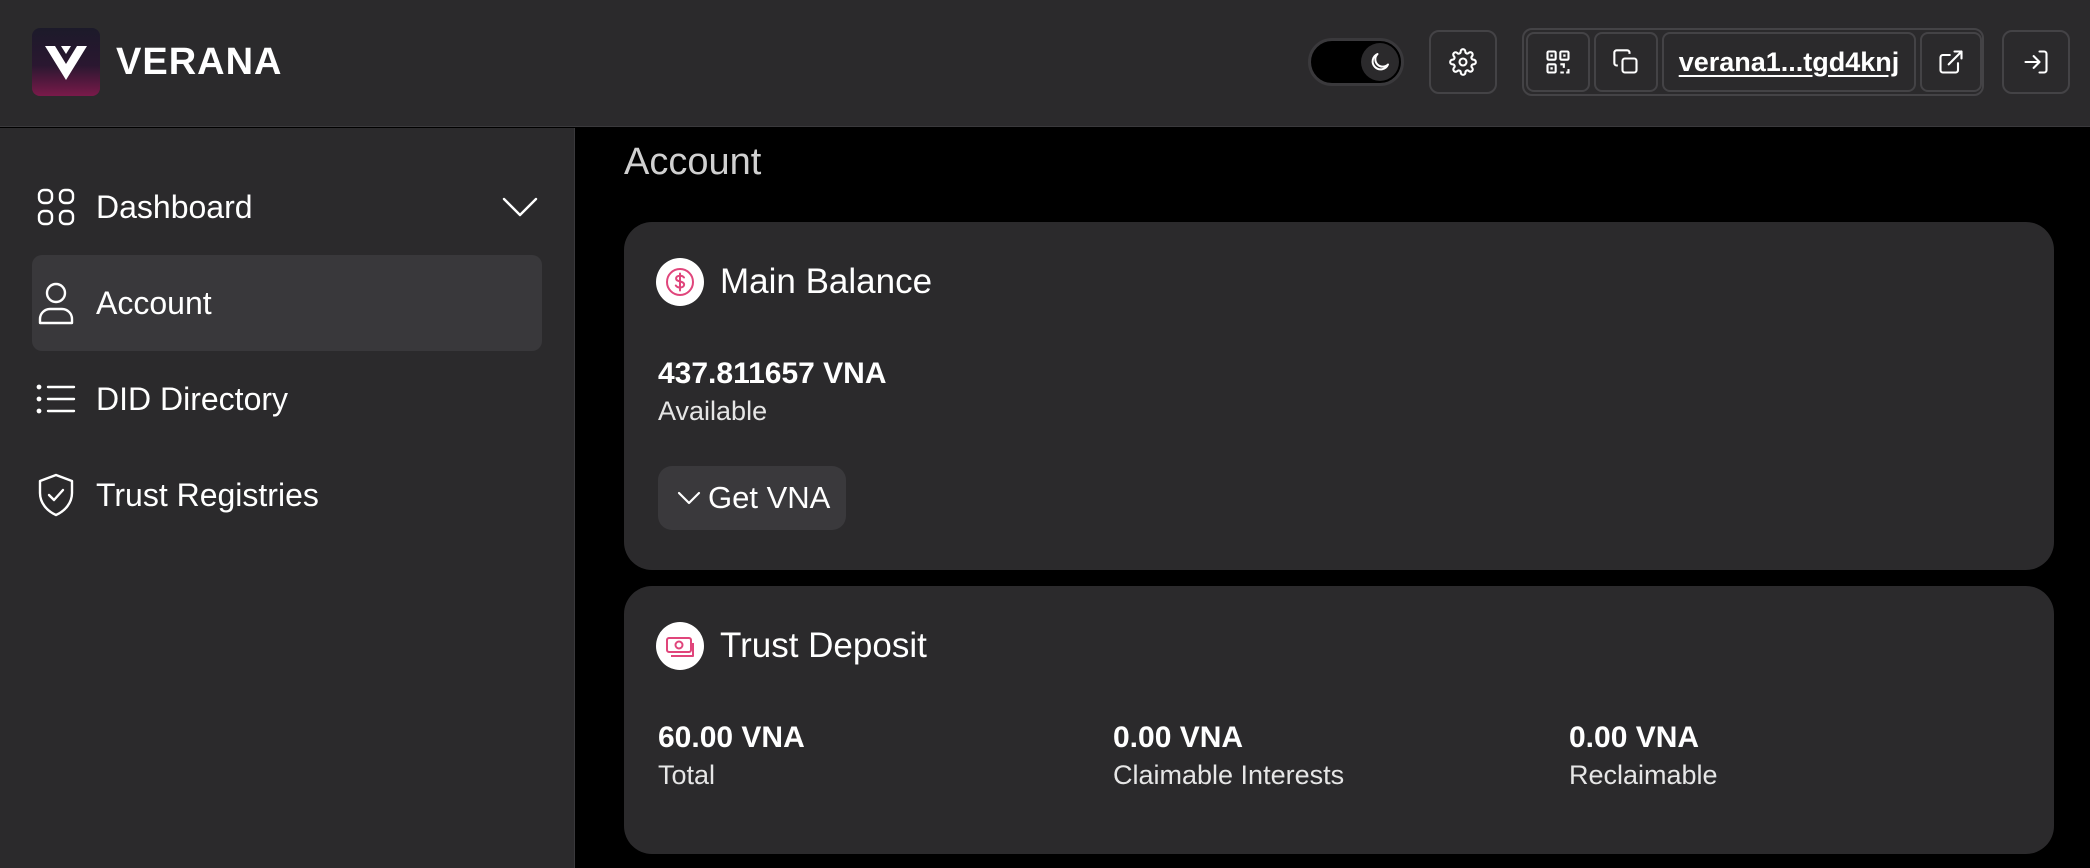  What do you see at coordinates (769, 497) in the screenshot?
I see `get-vna-label: Get VNA` at bounding box center [769, 497].